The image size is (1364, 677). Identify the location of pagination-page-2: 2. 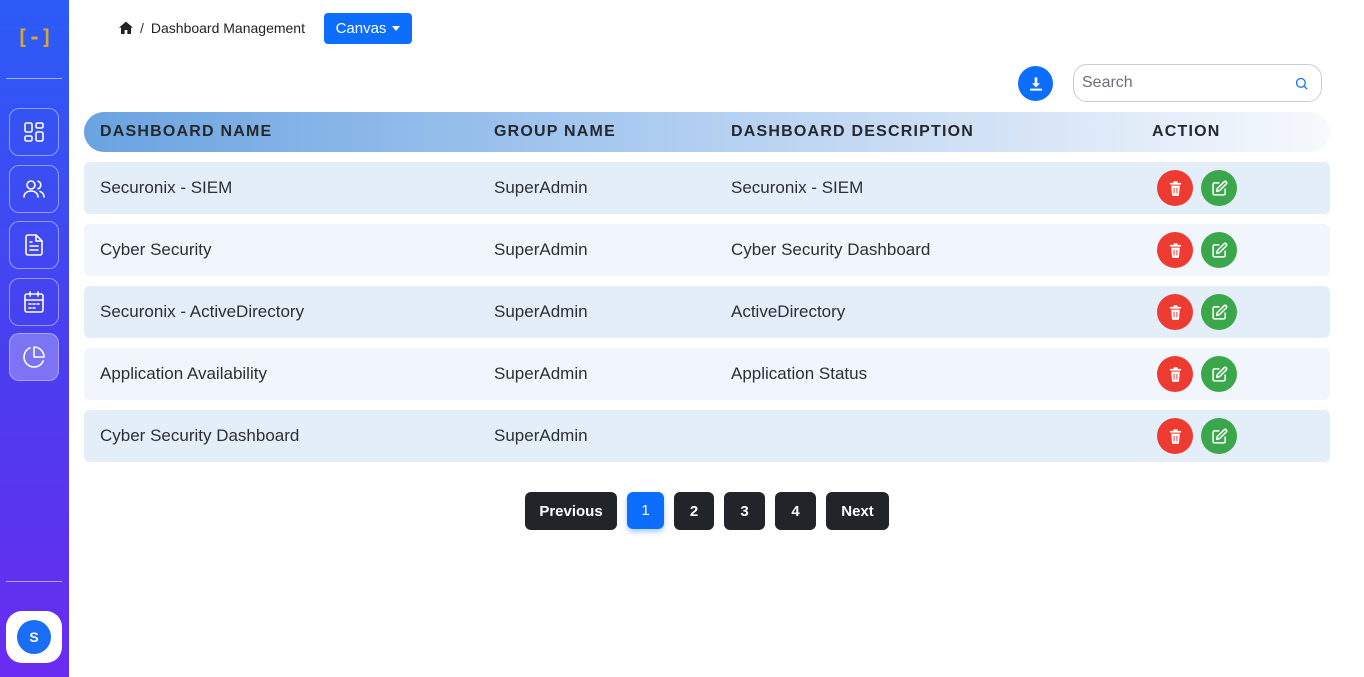
(694, 511).